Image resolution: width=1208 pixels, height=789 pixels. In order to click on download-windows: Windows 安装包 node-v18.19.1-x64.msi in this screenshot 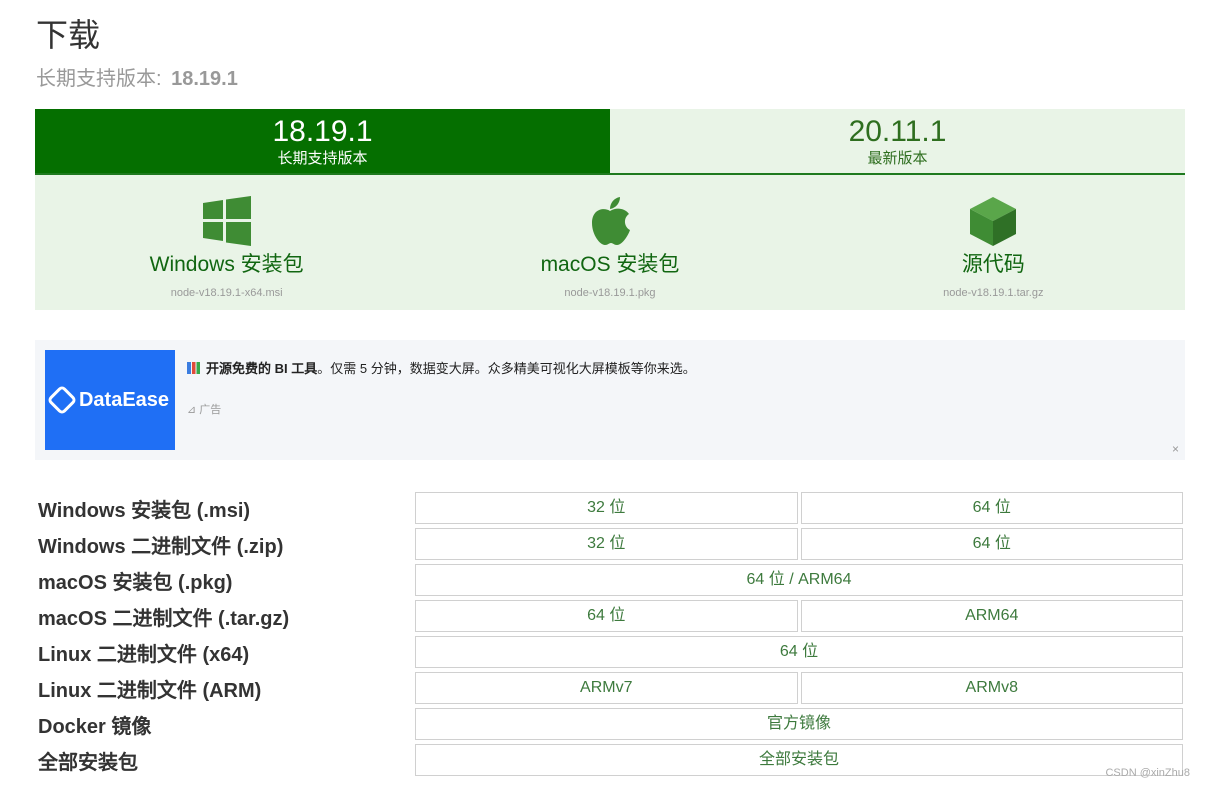, I will do `click(226, 242)`.